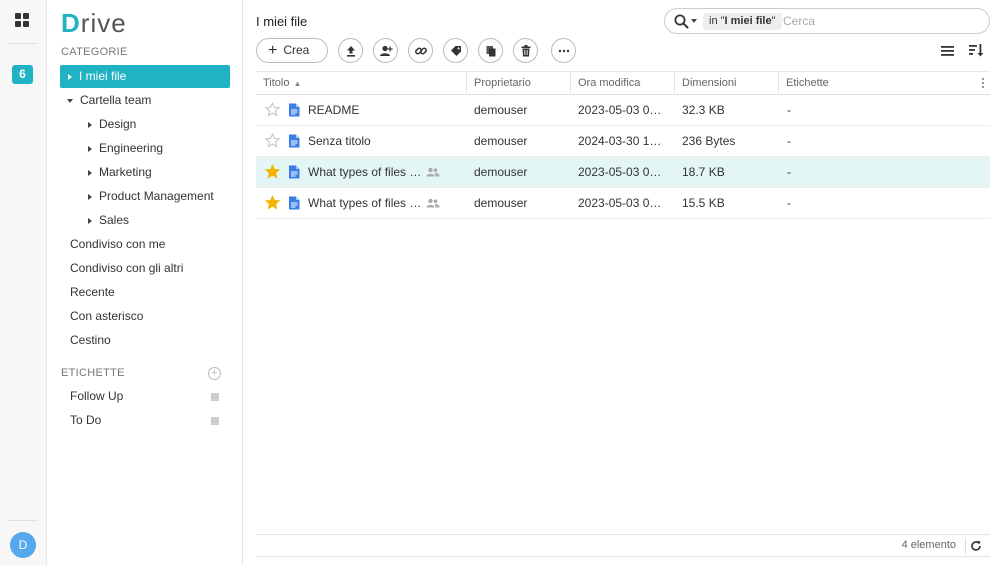 The height and width of the screenshot is (565, 1000). Describe the element at coordinates (281, 21) in the screenshot. I see `breadcrumb: I miei file` at that location.